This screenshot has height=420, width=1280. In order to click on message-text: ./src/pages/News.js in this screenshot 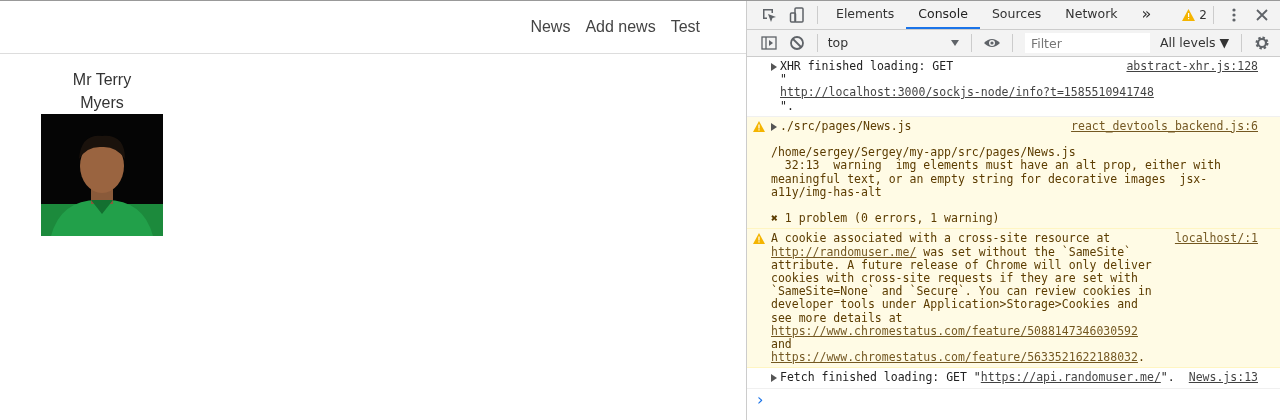, I will do `click(846, 126)`.